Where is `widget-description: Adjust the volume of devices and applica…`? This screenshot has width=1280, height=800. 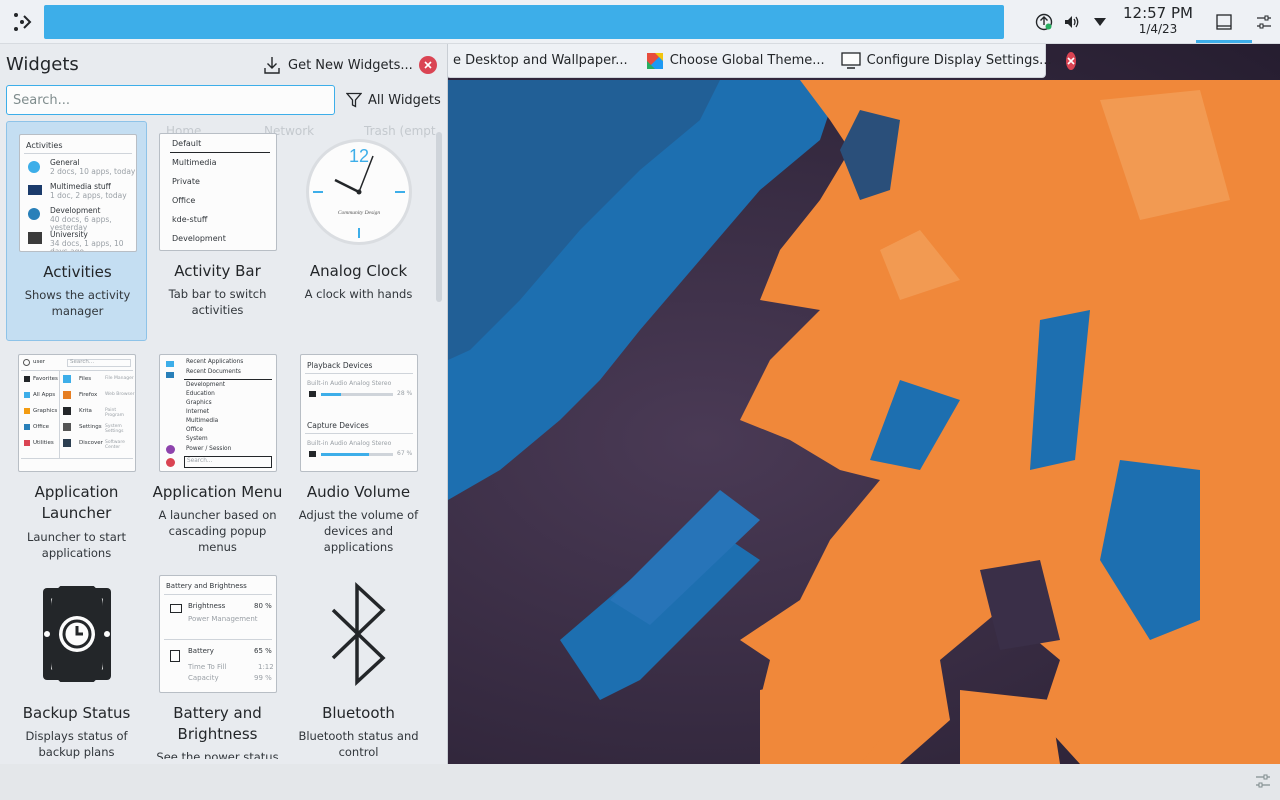 widget-description: Adjust the volume of devices and applica… is located at coordinates (358, 531).